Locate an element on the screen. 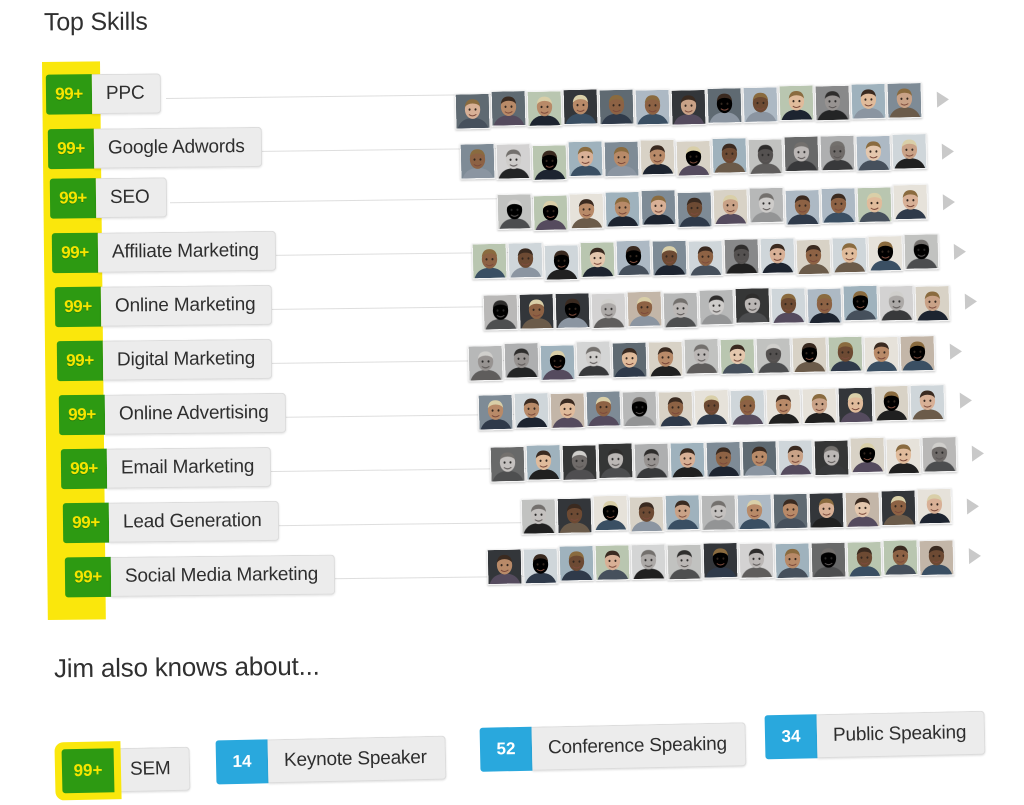  chip-label: Keynote Speaker is located at coordinates (357, 759).